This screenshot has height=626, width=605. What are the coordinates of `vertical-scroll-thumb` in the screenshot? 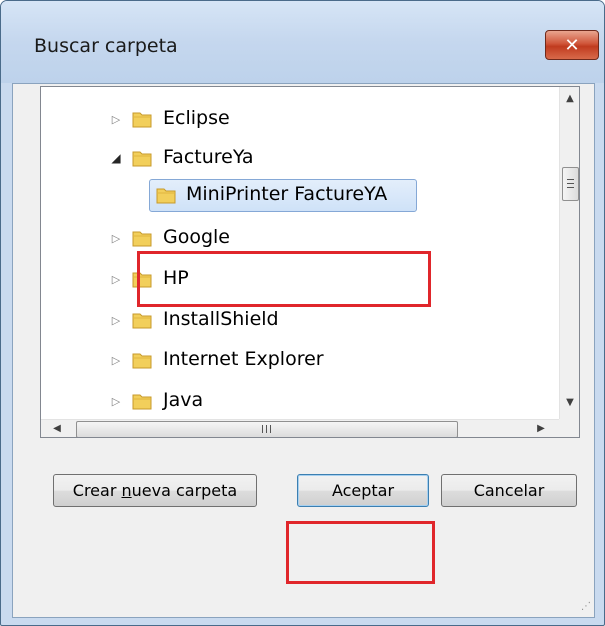 It's located at (570, 184).